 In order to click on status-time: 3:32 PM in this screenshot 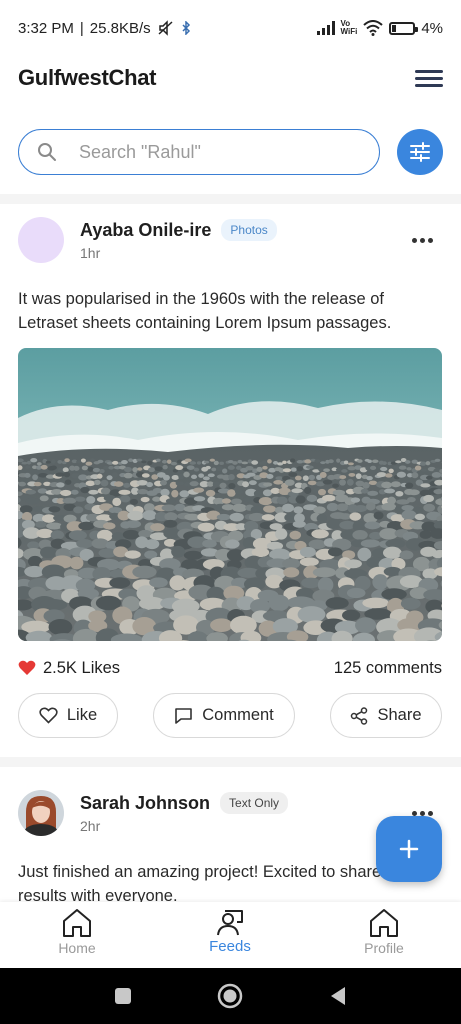, I will do `click(46, 28)`.